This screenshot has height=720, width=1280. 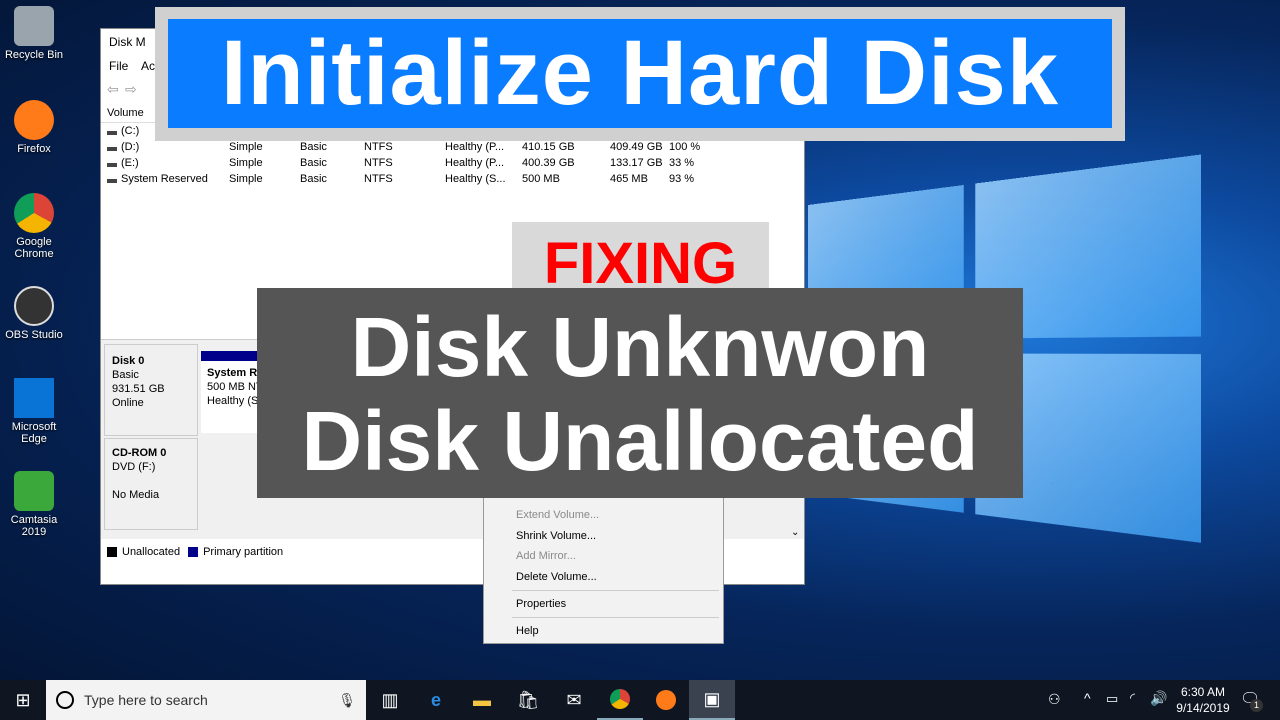 I want to click on search-box: Type here to search 🎙, so click(x=206, y=700).